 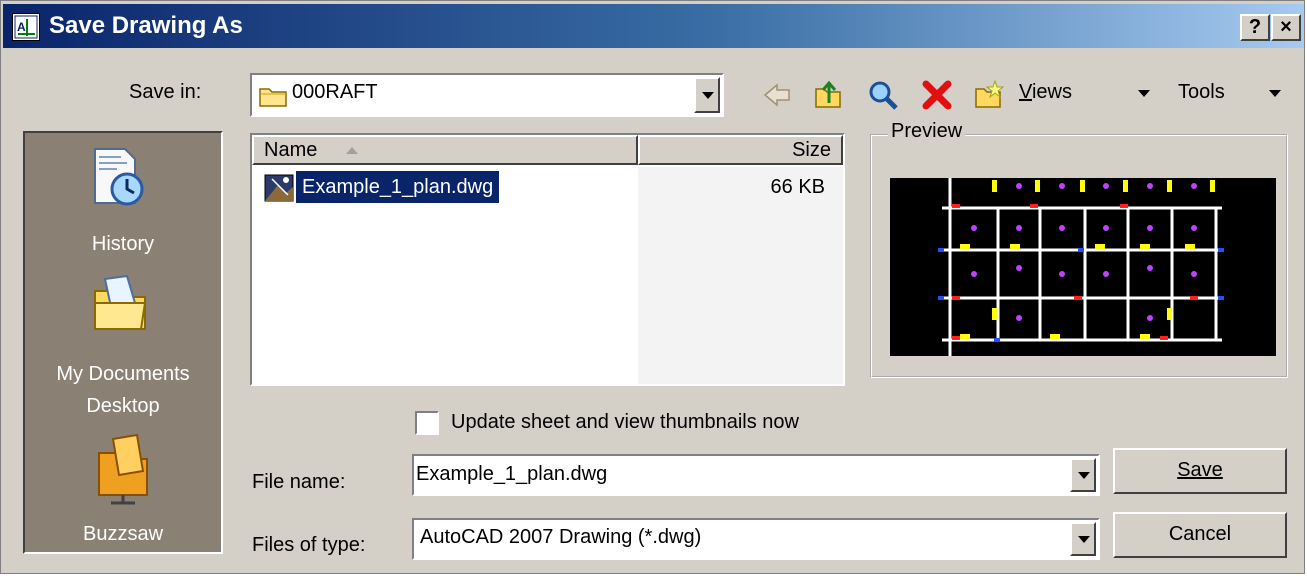 What do you see at coordinates (1255, 27) in the screenshot?
I see `help-button: ?` at bounding box center [1255, 27].